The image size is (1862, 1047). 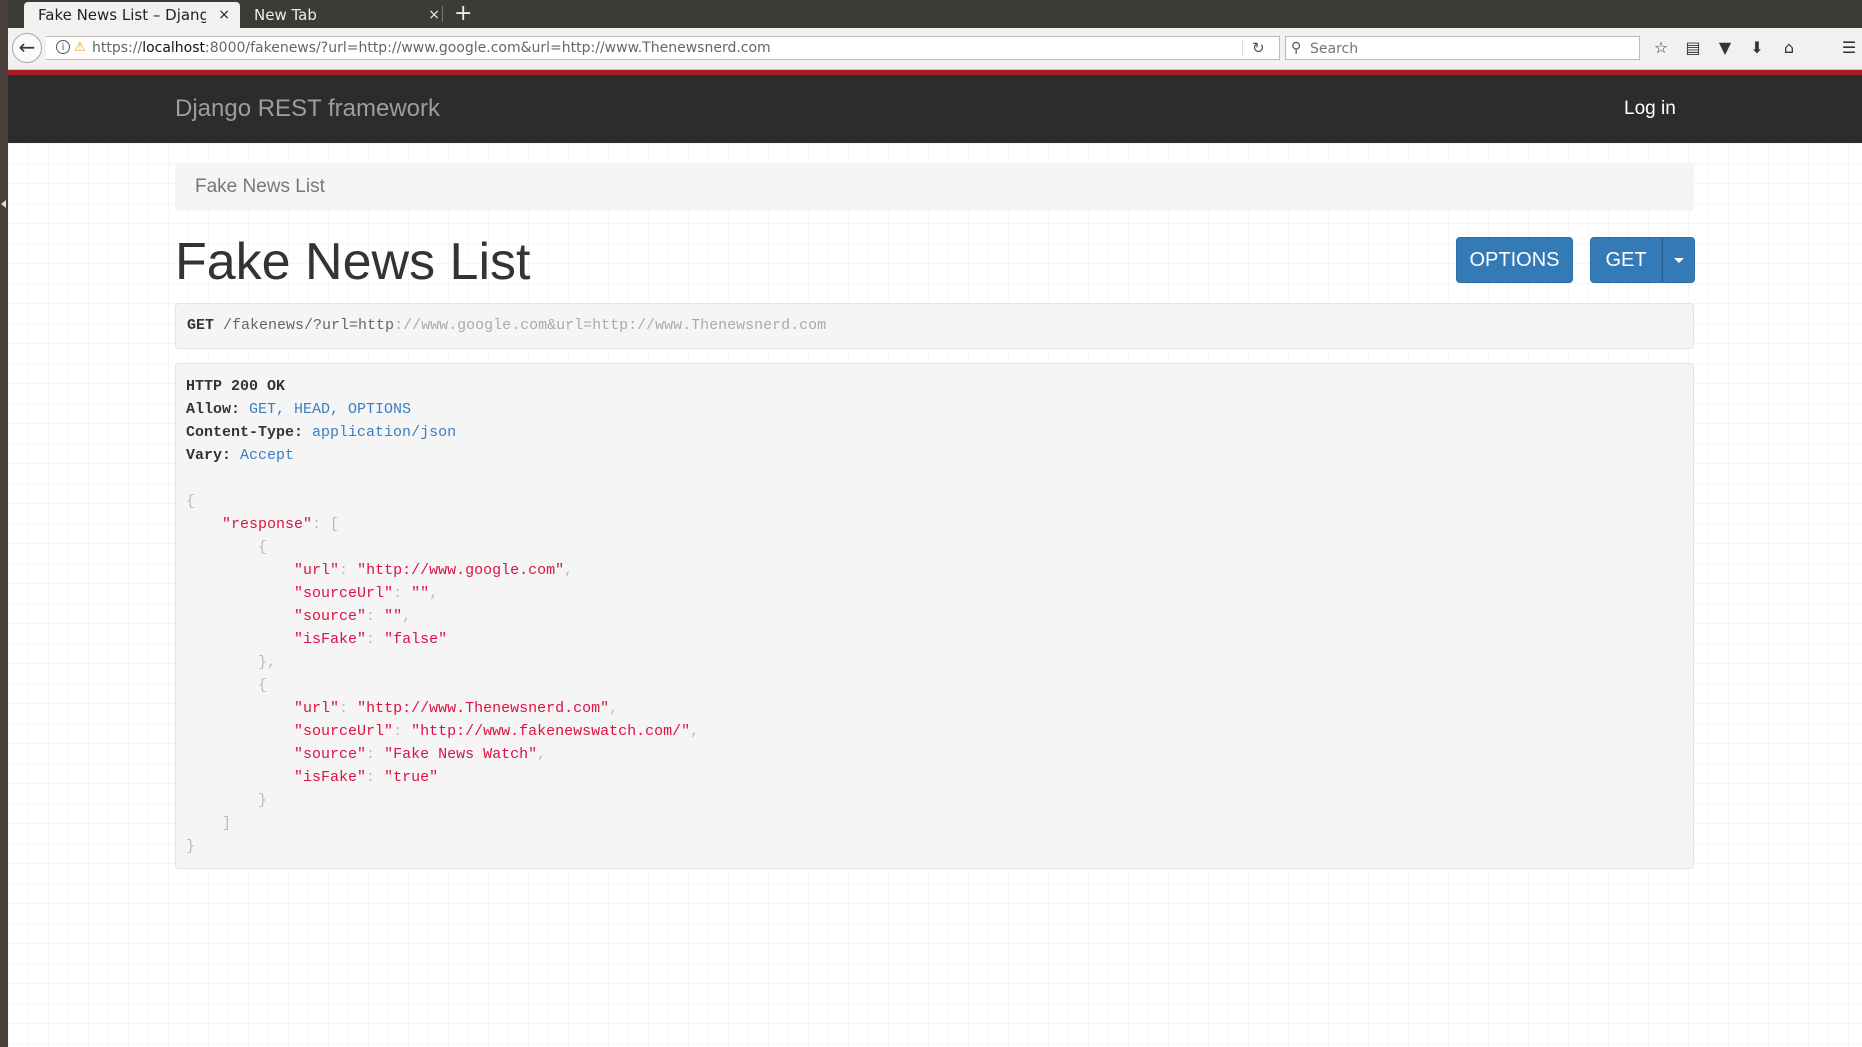 What do you see at coordinates (285, 15) in the screenshot?
I see `tab-title: New Tab` at bounding box center [285, 15].